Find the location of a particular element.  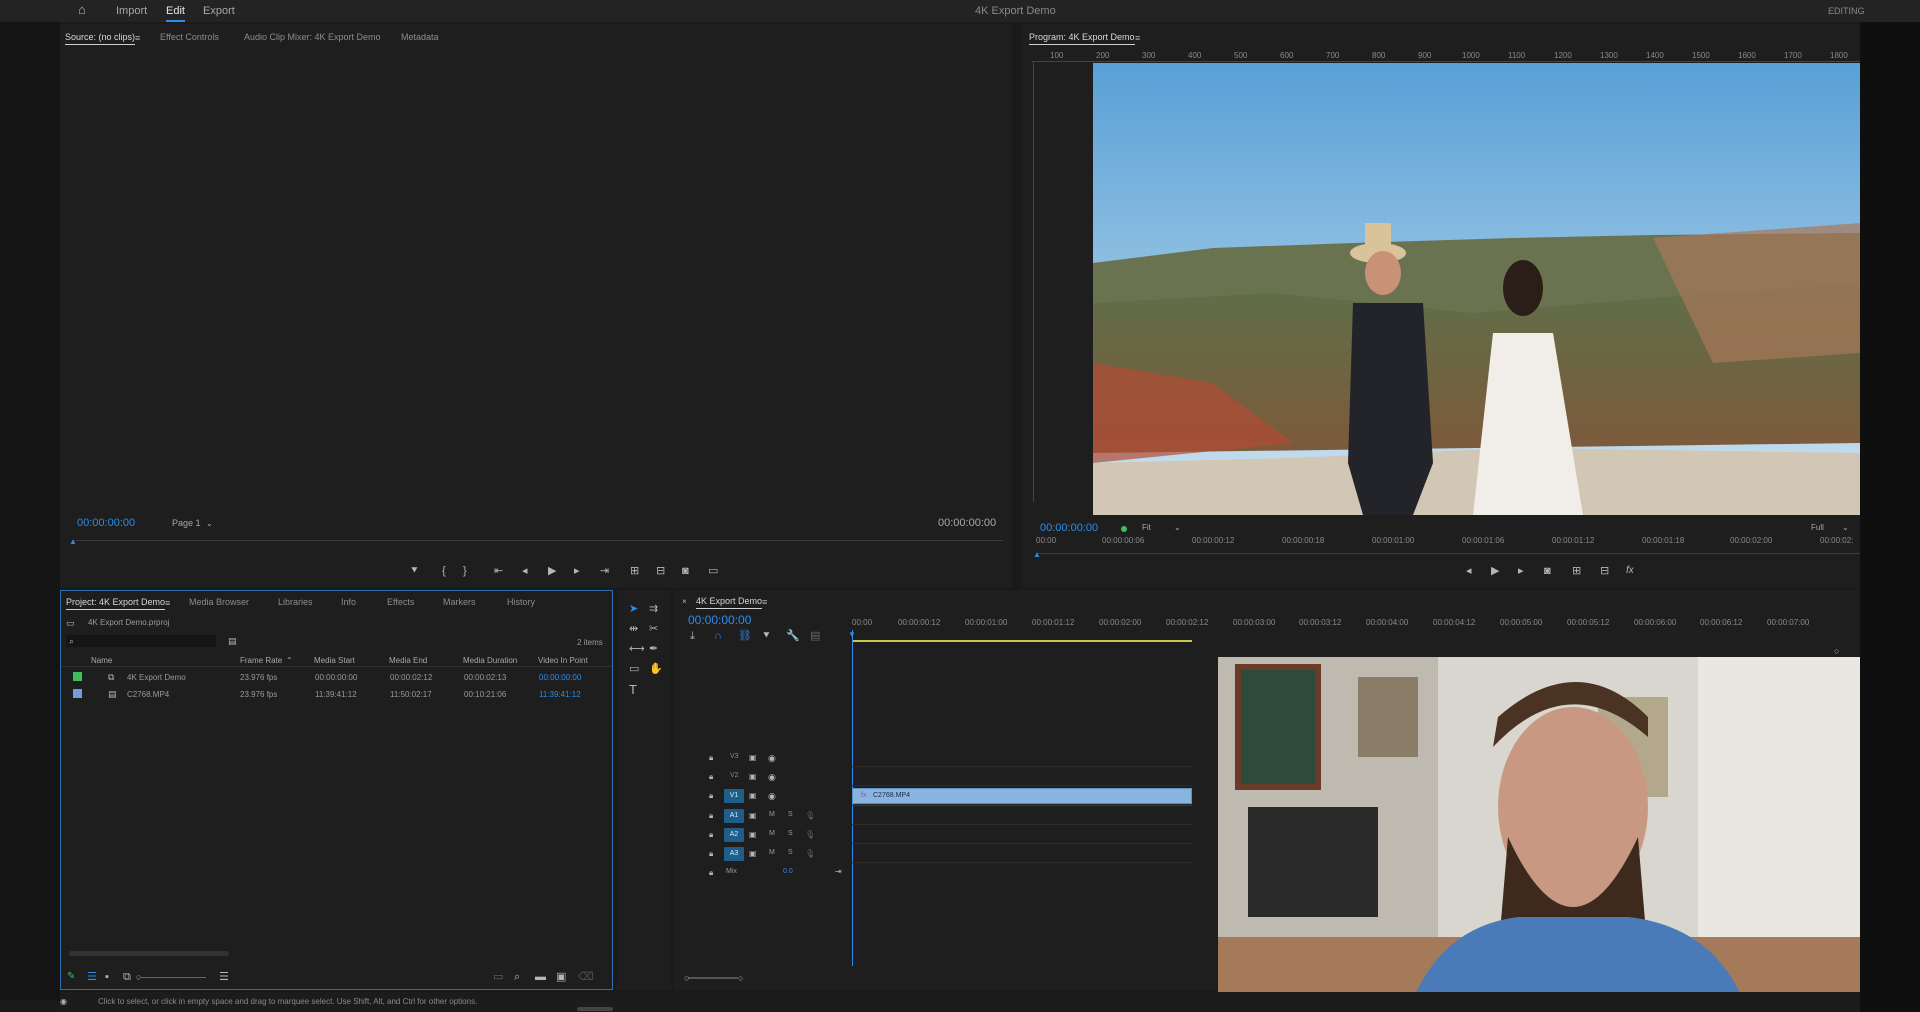

work-area-bar is located at coordinates (1022, 641).